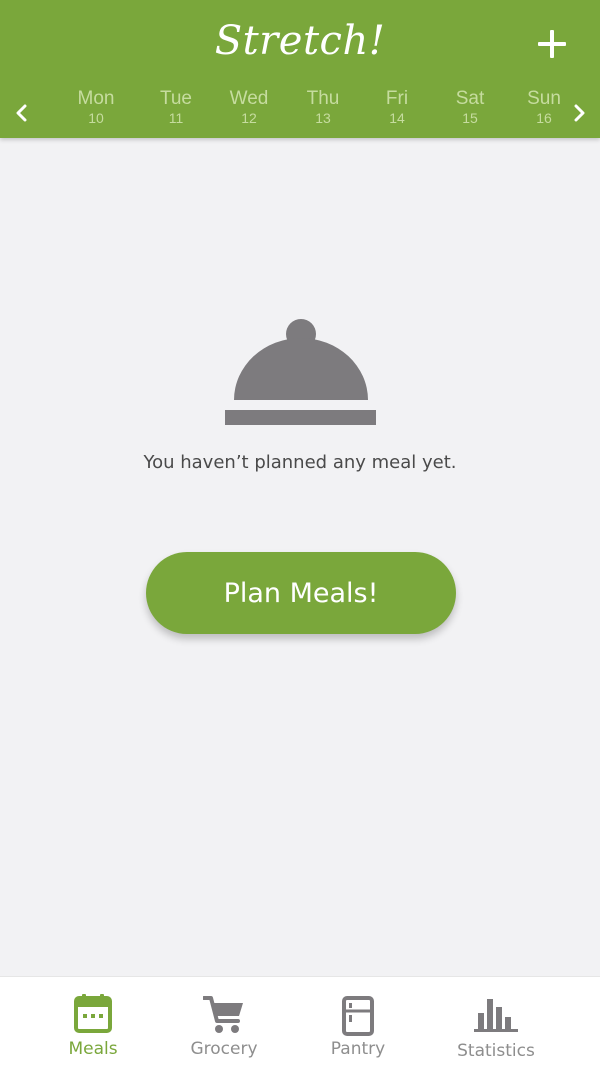 Image resolution: width=600 pixels, height=1067 pixels. I want to click on cart-icon, so click(224, 1015).